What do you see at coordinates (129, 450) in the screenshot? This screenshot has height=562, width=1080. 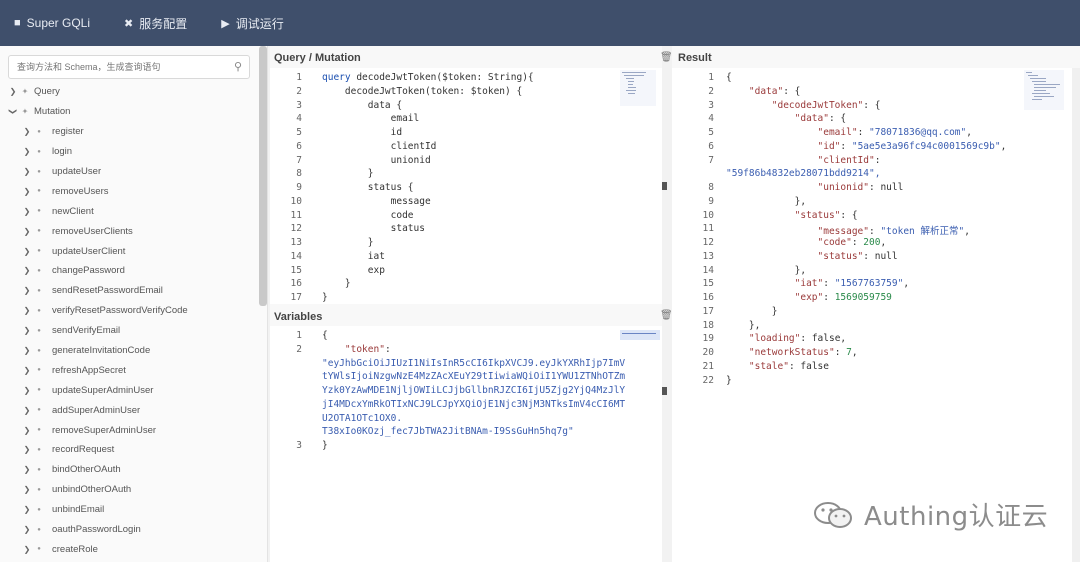 I see `tree-item-recordRequest: ❯ ● recordRequest` at bounding box center [129, 450].